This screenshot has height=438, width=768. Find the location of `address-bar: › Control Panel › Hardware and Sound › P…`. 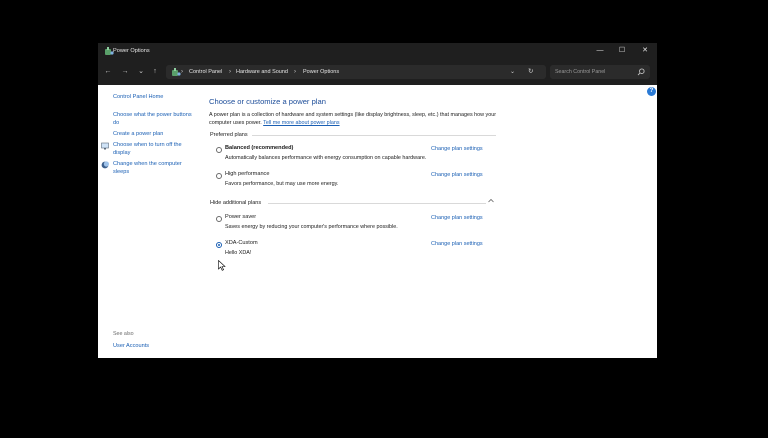

address-bar: › Control Panel › Hardware and Sound › P… is located at coordinates (356, 72).